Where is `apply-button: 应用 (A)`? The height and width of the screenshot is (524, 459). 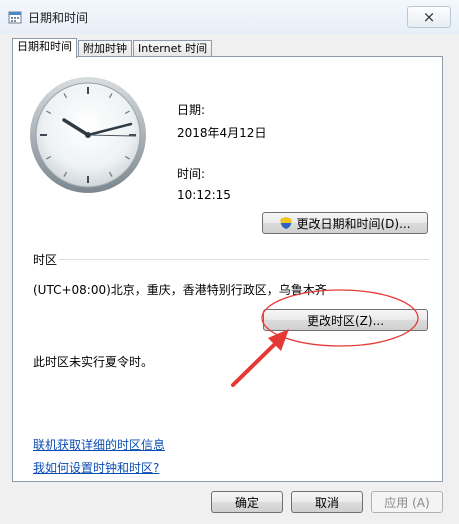 apply-button: 应用 (A) is located at coordinates (407, 502).